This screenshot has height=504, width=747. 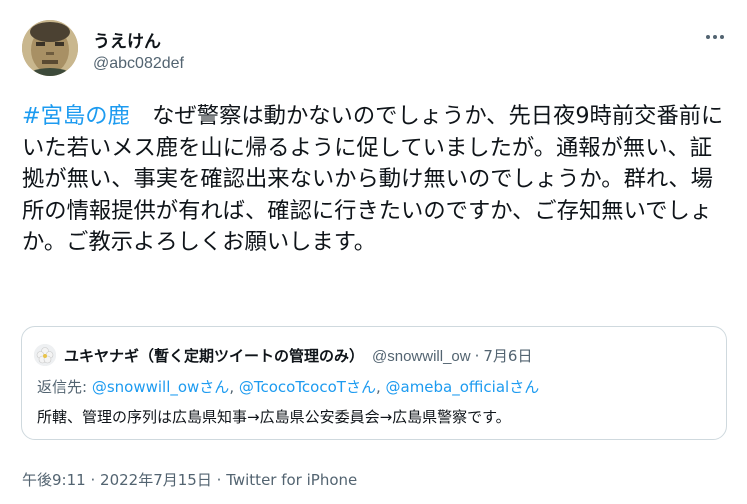 I want to click on quoted-header: ユキヤナギ（暫く定期ツイートの管理のみ） @snowwill_ow · 7月6日, so click(x=298, y=355).